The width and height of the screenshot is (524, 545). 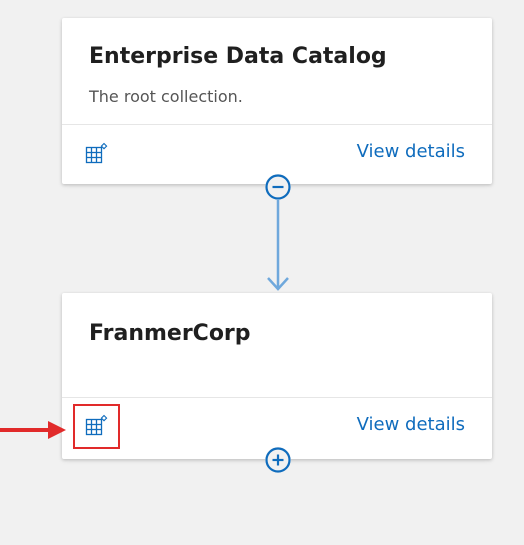 What do you see at coordinates (96, 426) in the screenshot?
I see `highlight-box` at bounding box center [96, 426].